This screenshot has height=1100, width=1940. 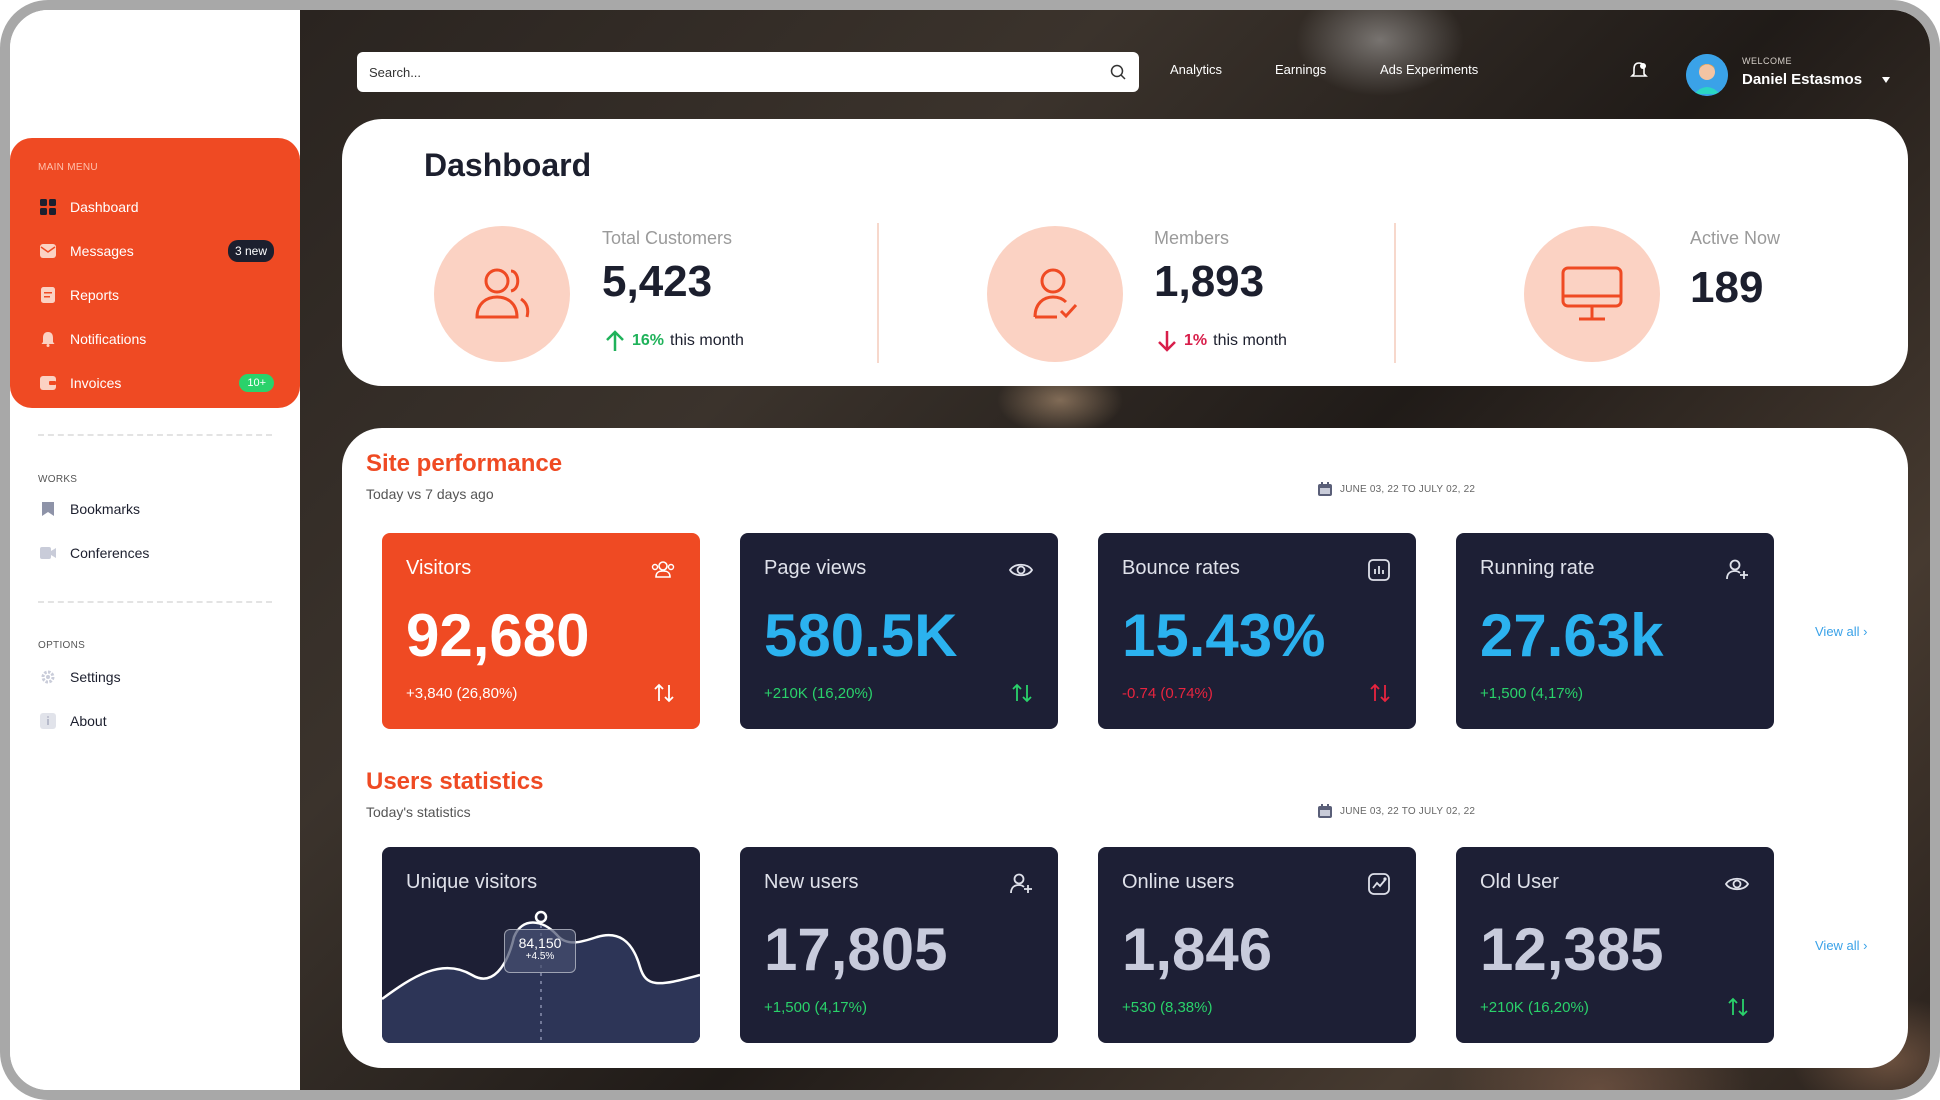 I want to click on section-subtitle: Today's statistics, so click(x=418, y=812).